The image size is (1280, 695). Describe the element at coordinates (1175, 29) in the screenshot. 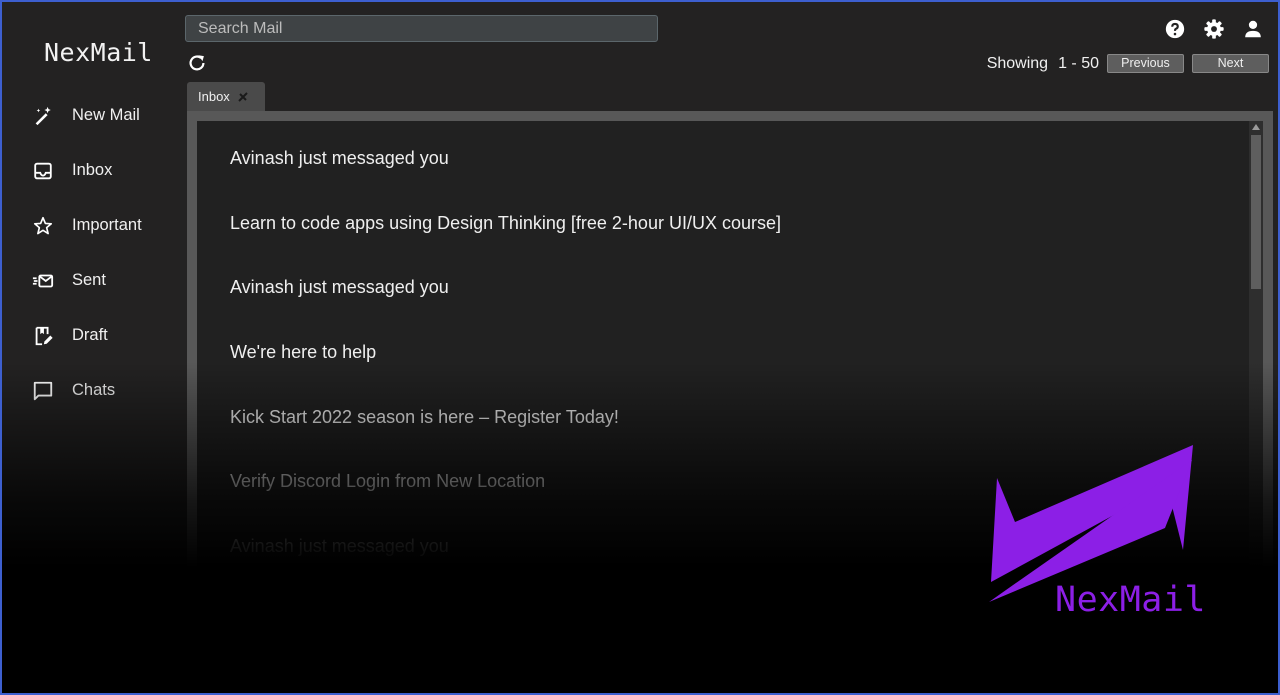

I see `help-icon` at that location.